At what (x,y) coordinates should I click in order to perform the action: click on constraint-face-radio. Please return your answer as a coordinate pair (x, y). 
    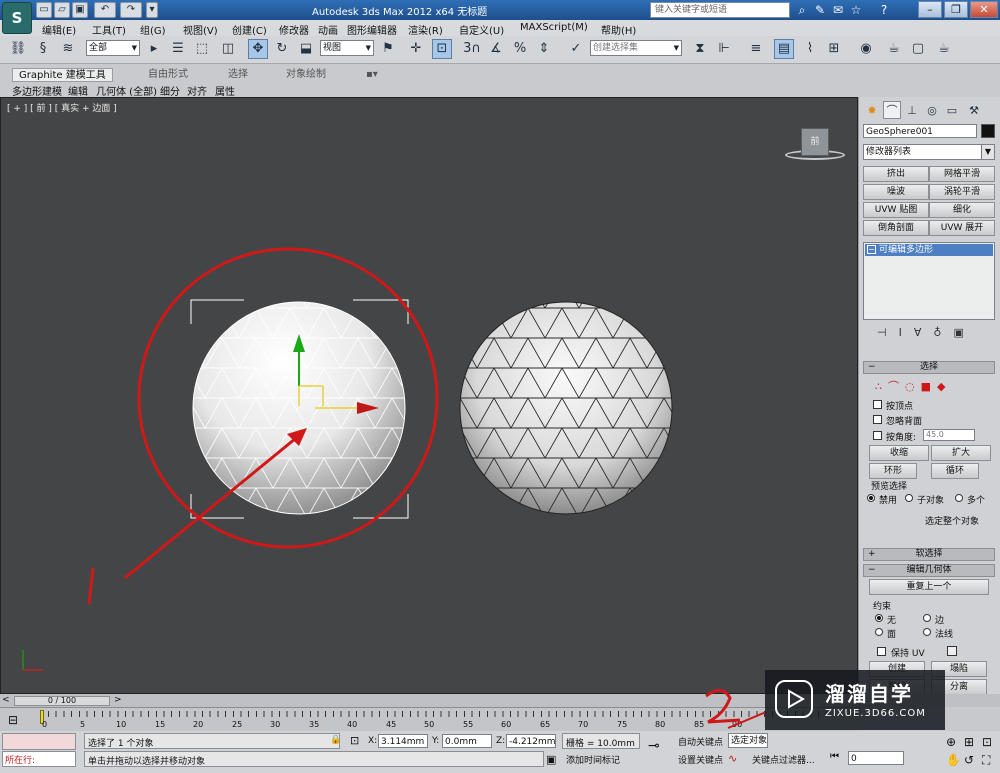
    Looking at the image, I should click on (879, 632).